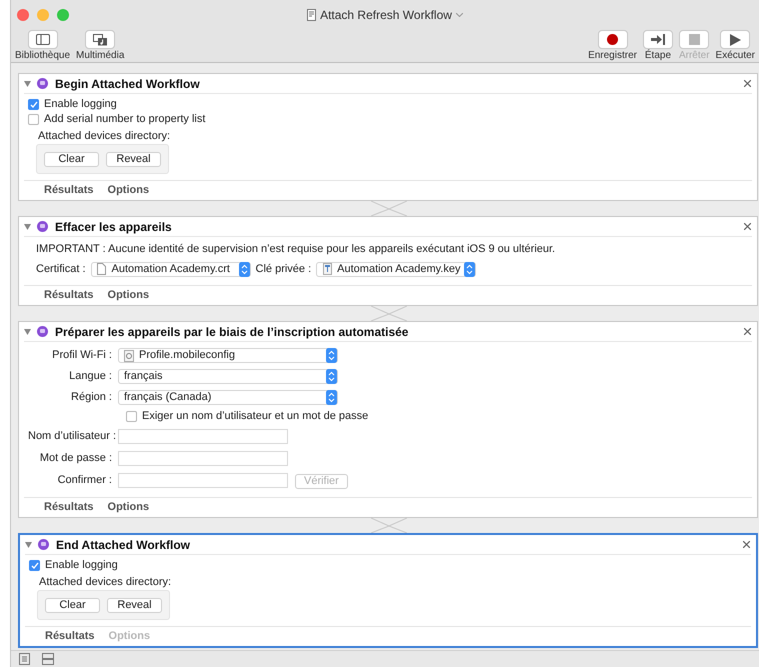 This screenshot has height=667, width=759. I want to click on note-text: IMPORTANT : Aucune identité de supervision n’est requise pour les appareils exécutant iOS 9 ou ultérieur., so click(295, 249).